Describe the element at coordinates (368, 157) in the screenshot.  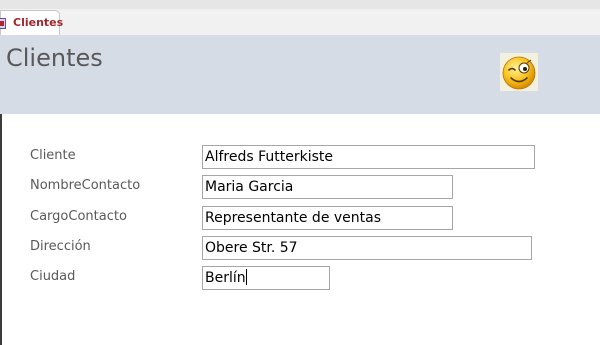
I see `cliente-field: Alfreds Futterkiste` at that location.